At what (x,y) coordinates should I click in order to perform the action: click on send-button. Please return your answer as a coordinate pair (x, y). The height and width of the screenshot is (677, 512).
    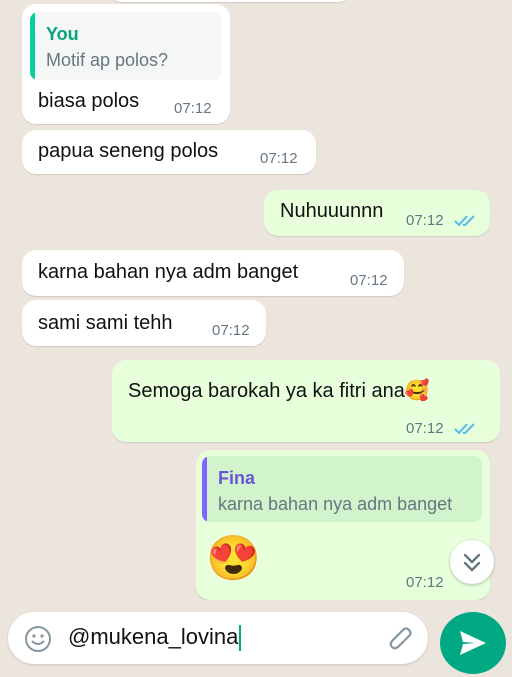
    Looking at the image, I should click on (473, 643).